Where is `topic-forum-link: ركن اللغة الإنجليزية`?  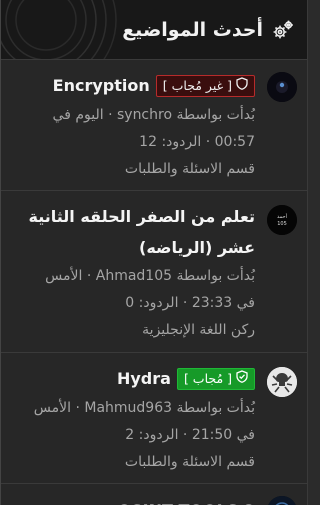
topic-forum-link: ركن اللغة الإنجليزية is located at coordinates (134, 330).